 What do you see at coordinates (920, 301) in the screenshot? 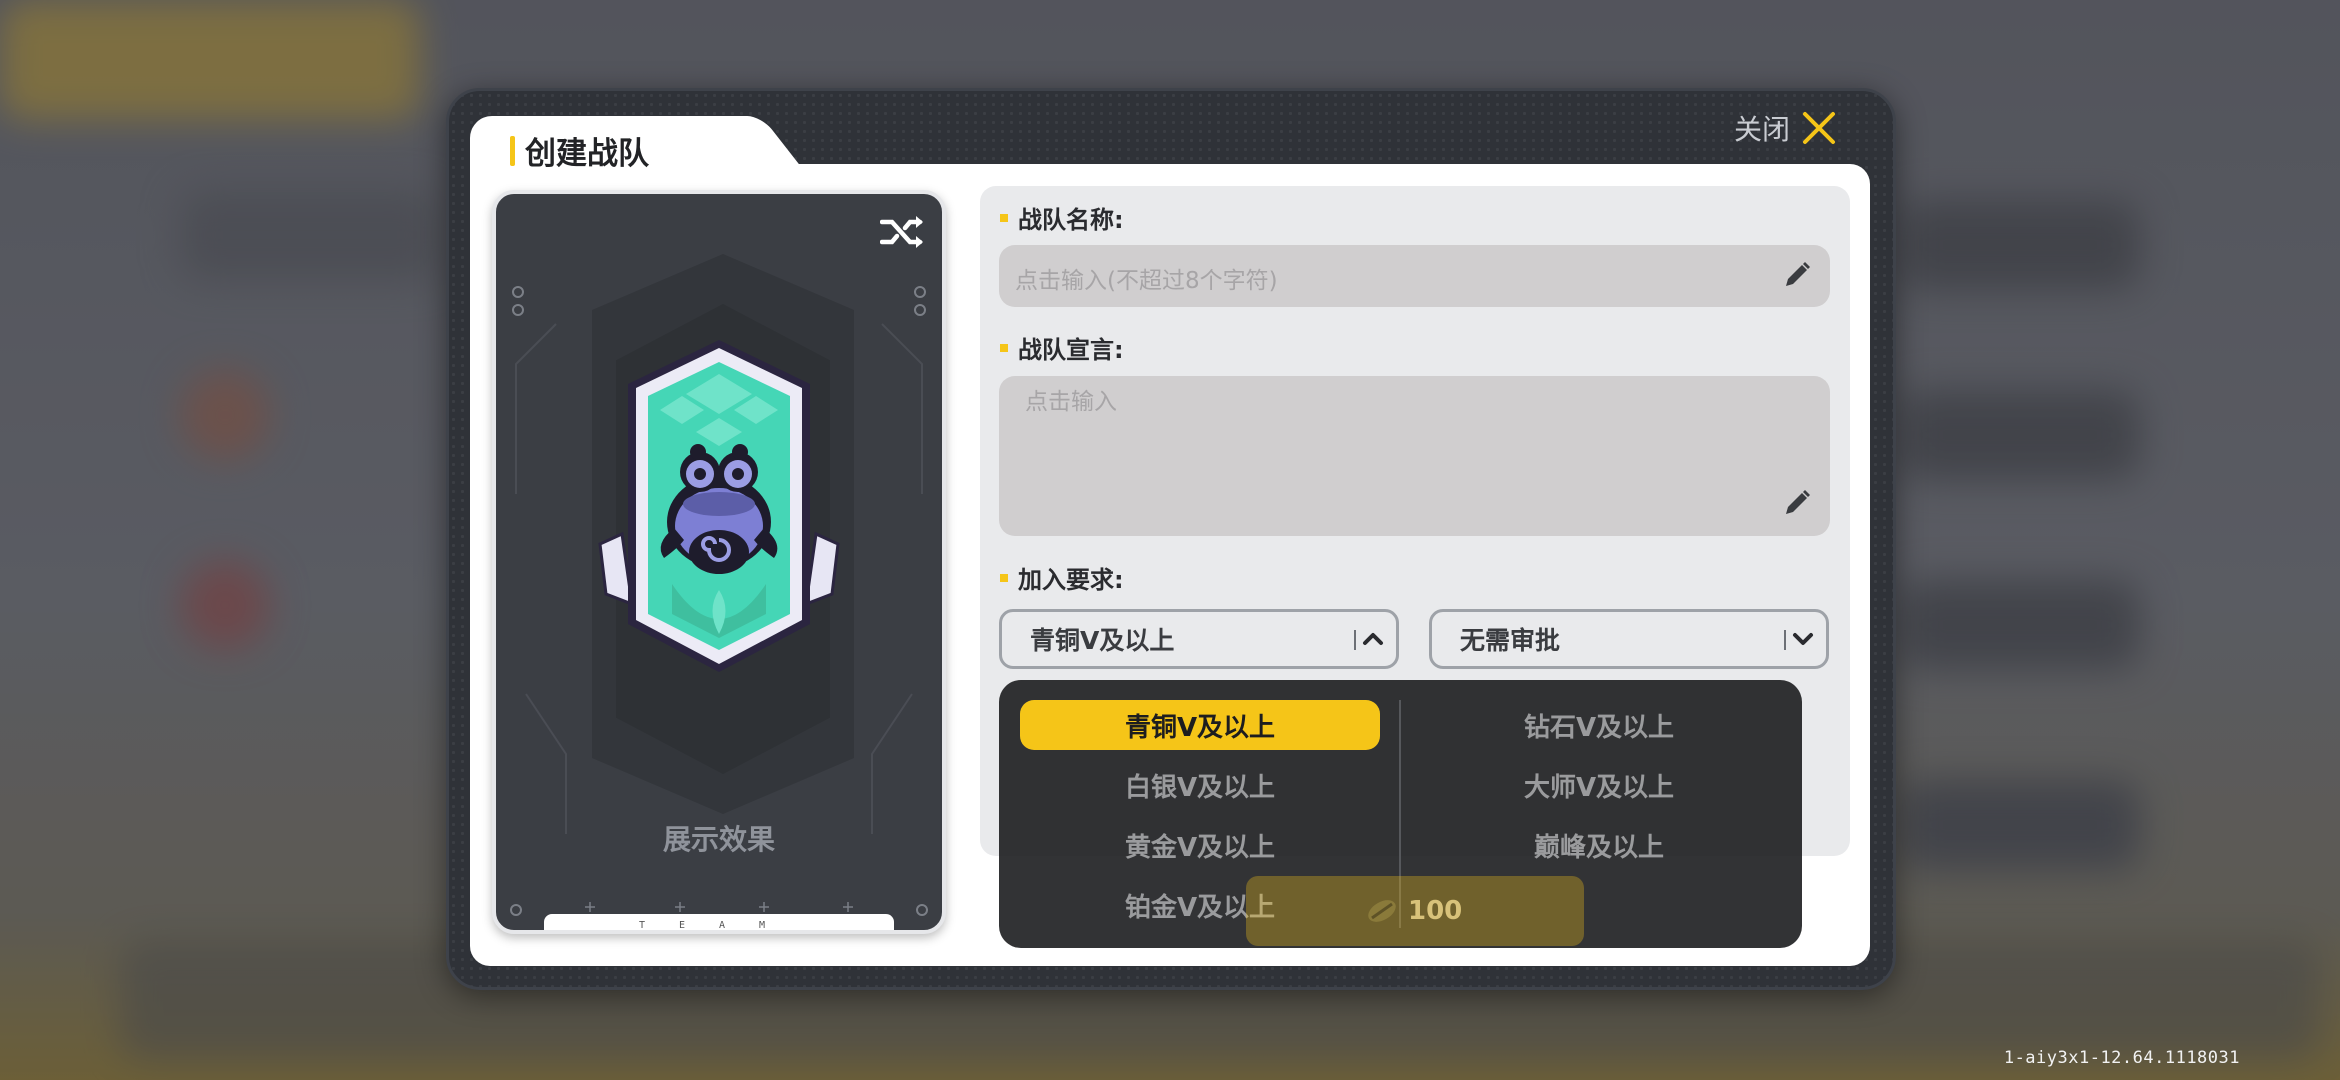
I see `card-dots-right` at bounding box center [920, 301].